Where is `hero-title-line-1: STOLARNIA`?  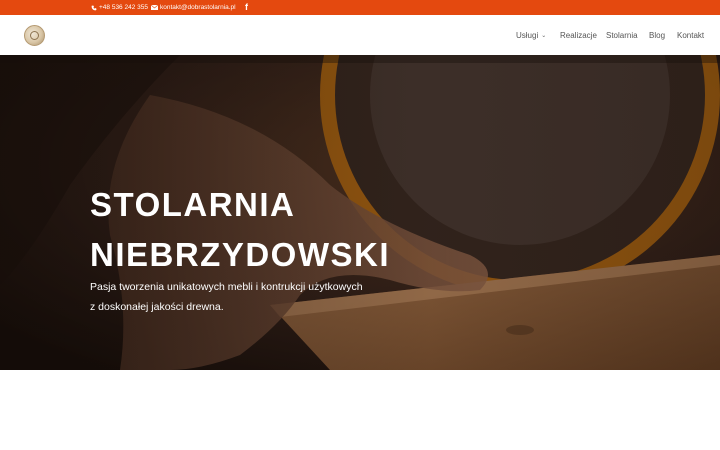 hero-title-line-1: STOLARNIA is located at coordinates (193, 204).